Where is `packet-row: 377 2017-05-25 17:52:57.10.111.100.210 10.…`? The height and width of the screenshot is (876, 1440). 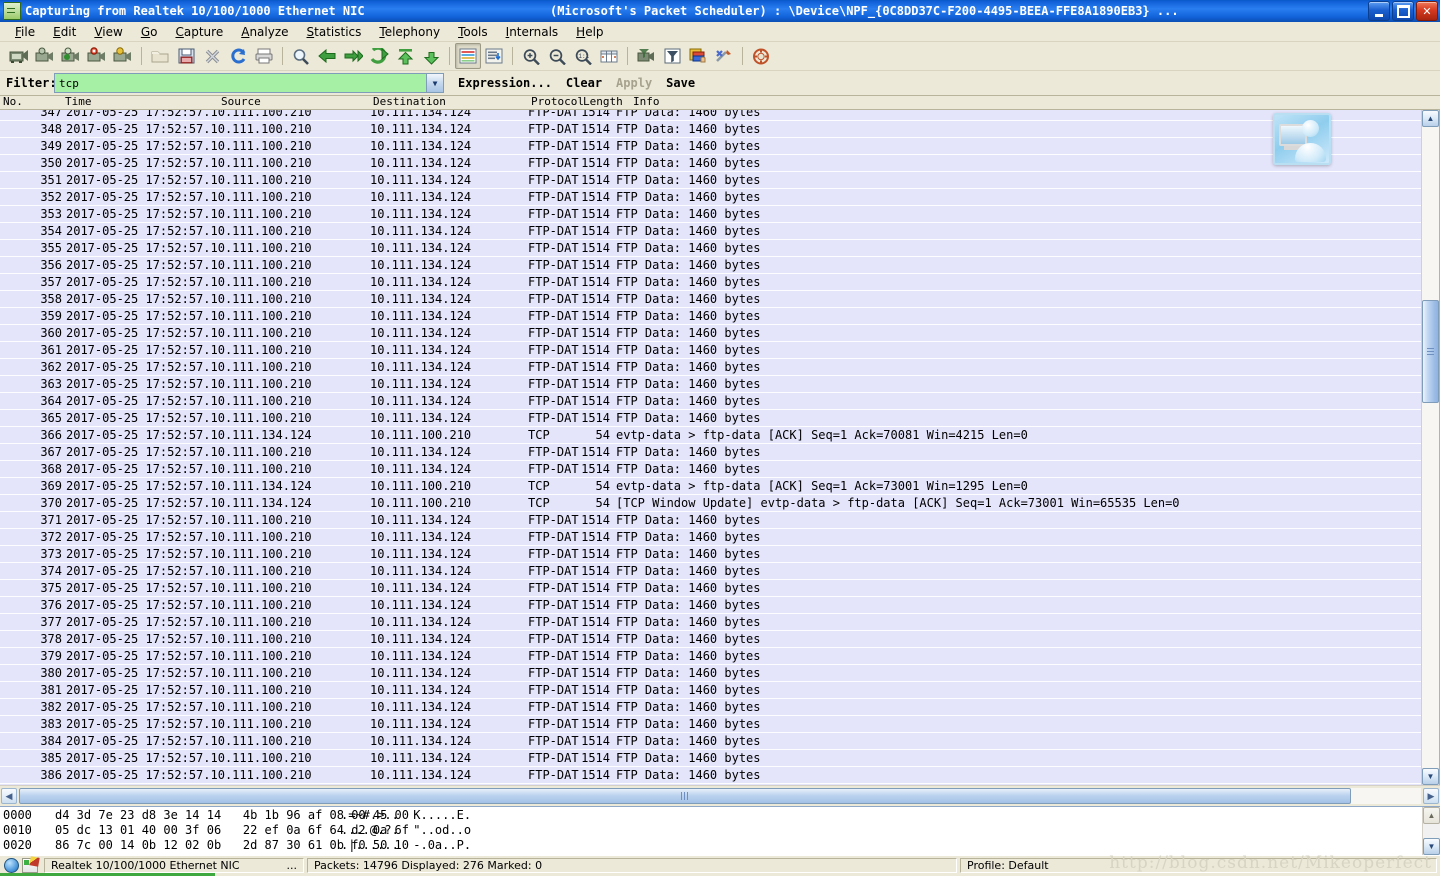
packet-row: 377 2017-05-25 17:52:57.10.111.100.210 10.… is located at coordinates (719, 622).